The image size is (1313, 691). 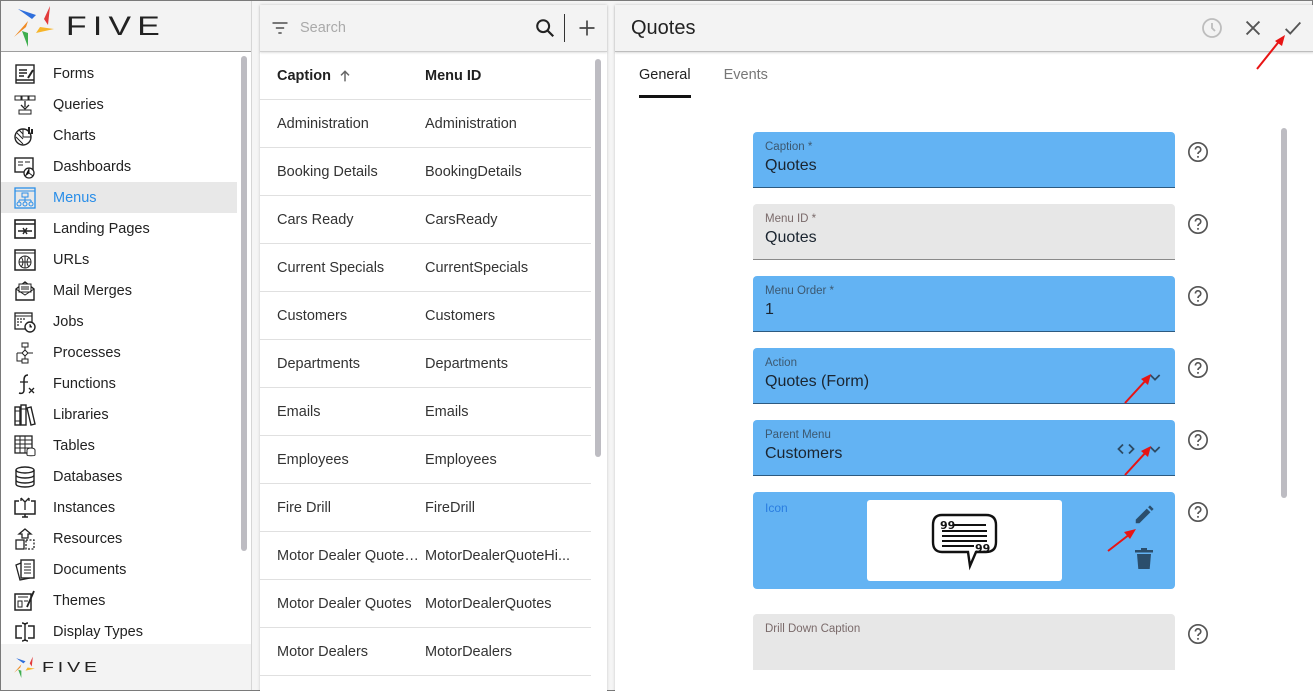 What do you see at coordinates (84, 383) in the screenshot?
I see `sidebar-item-label: Functions` at bounding box center [84, 383].